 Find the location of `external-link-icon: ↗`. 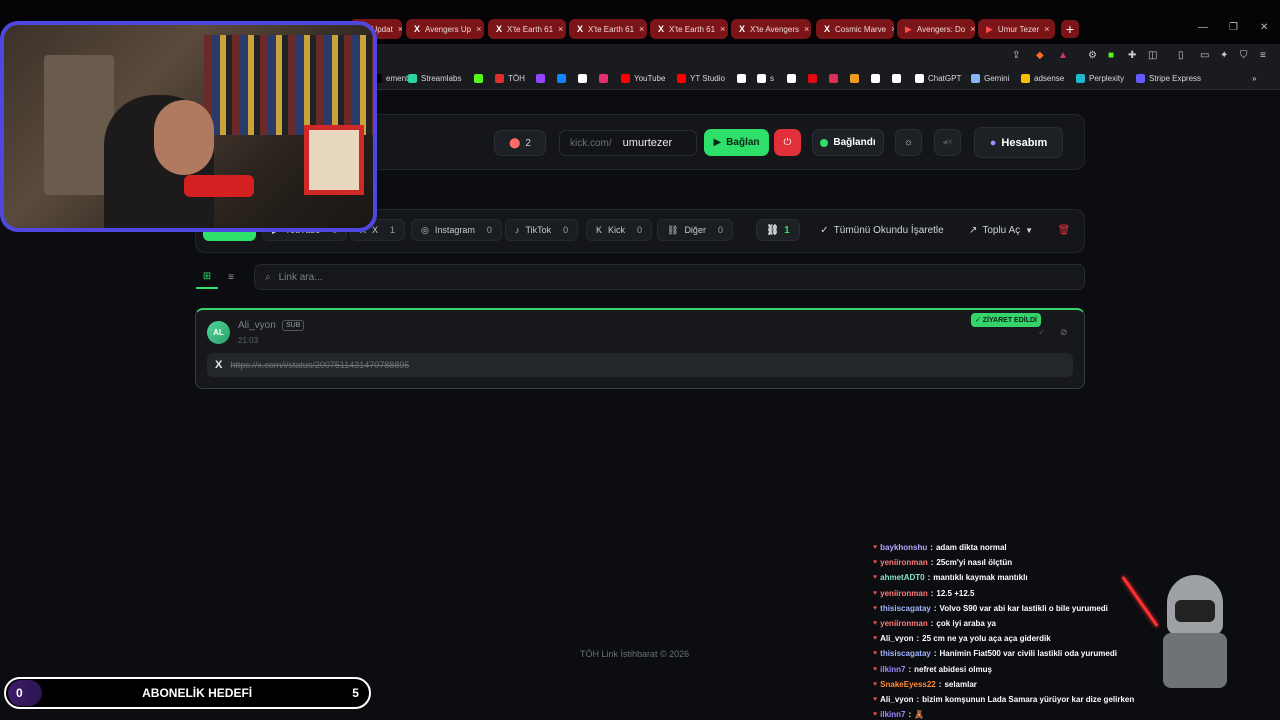

external-link-icon: ↗ is located at coordinates (973, 230).